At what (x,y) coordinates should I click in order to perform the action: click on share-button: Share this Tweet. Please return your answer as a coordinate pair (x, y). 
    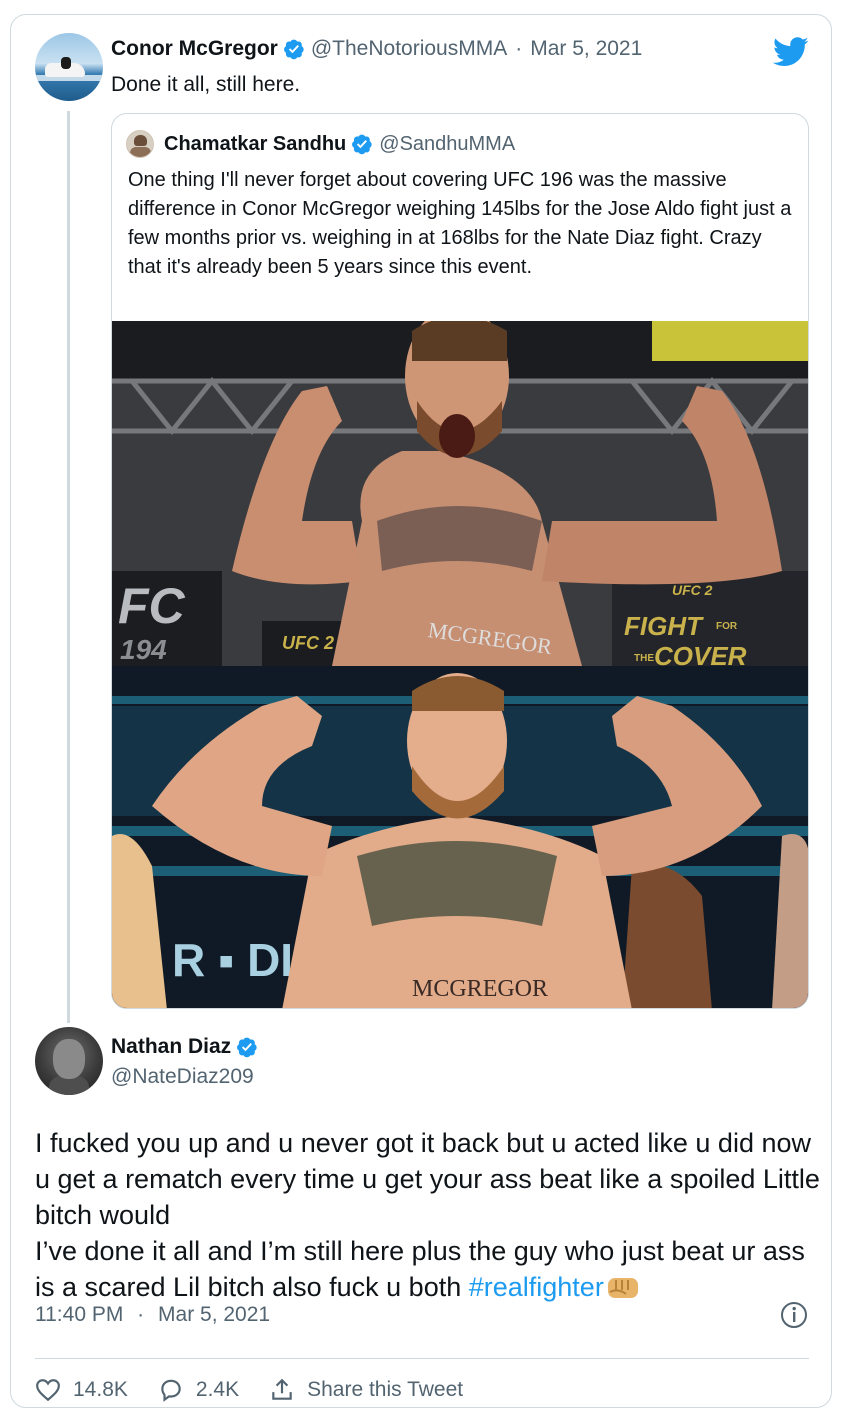
    Looking at the image, I should click on (366, 1390).